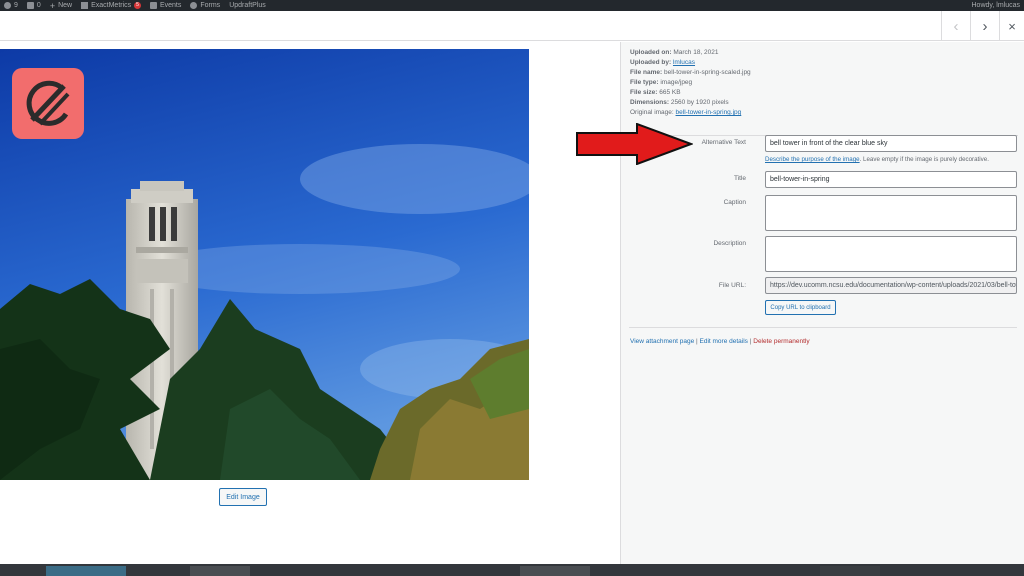 Image resolution: width=1024 pixels, height=576 pixels. What do you see at coordinates (699, 102) in the screenshot?
I see `dimensions-value: 2560 by 1920 pixels` at bounding box center [699, 102].